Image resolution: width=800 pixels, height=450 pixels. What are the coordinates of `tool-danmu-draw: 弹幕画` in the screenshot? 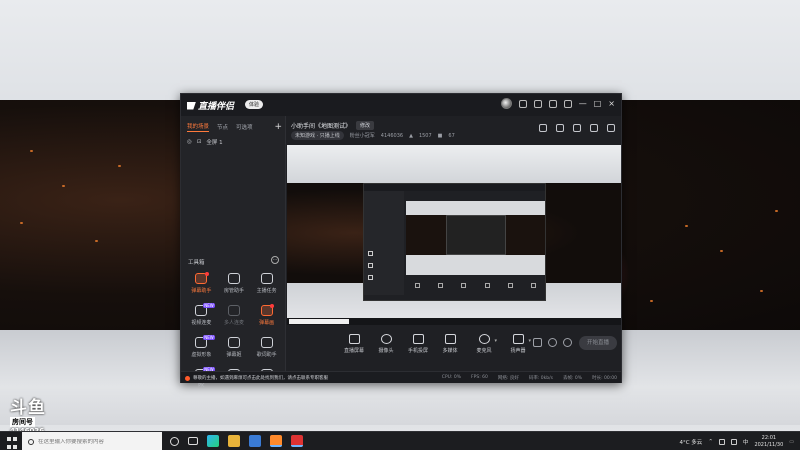 It's located at (266, 316).